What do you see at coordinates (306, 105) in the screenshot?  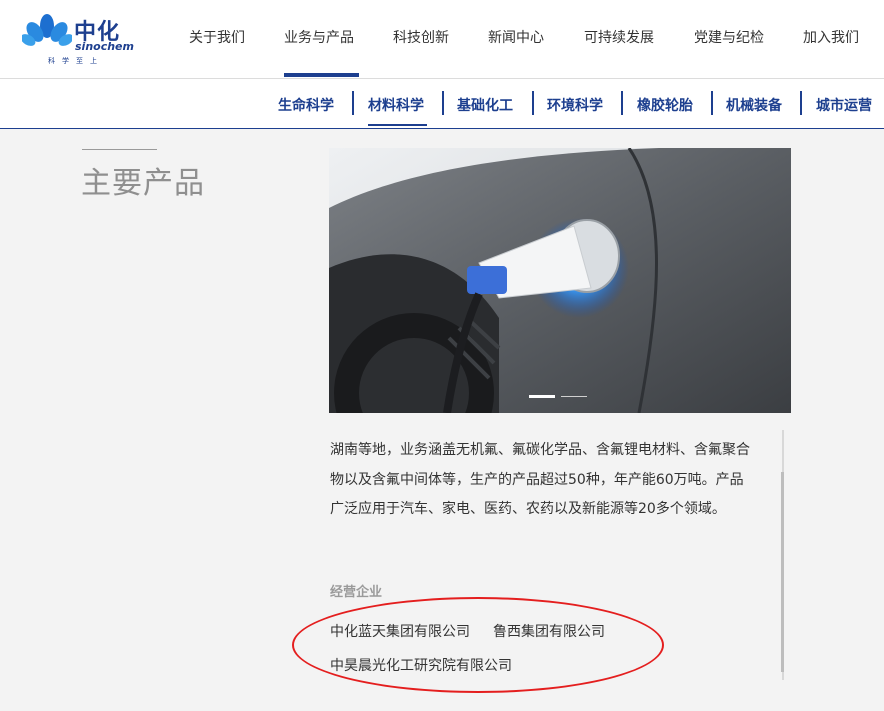 I see `subnav-life-science: 生命科学` at bounding box center [306, 105].